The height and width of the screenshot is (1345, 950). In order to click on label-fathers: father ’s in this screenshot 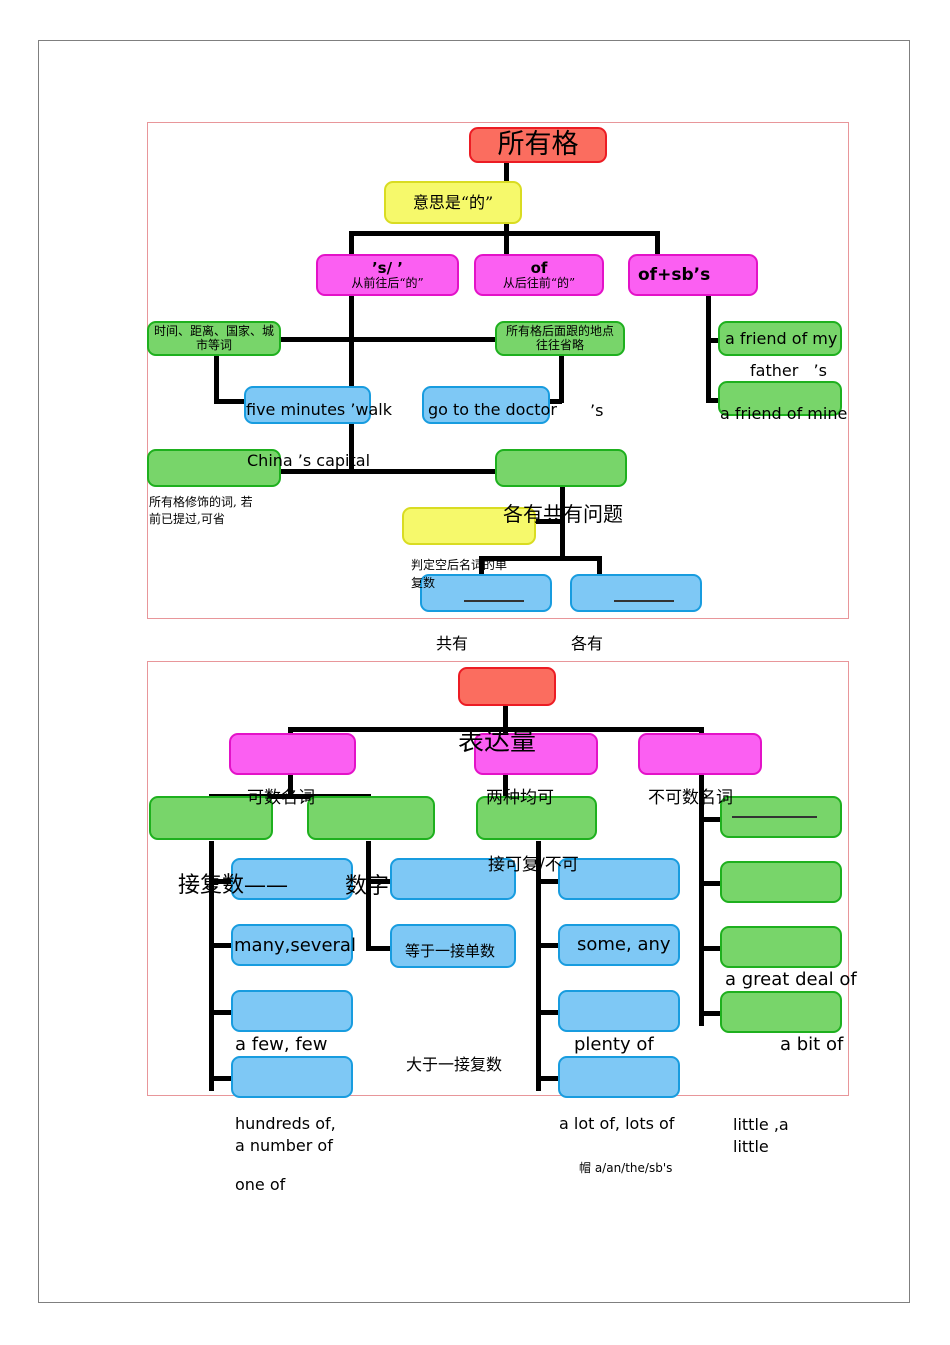, I will do `click(788, 370)`.